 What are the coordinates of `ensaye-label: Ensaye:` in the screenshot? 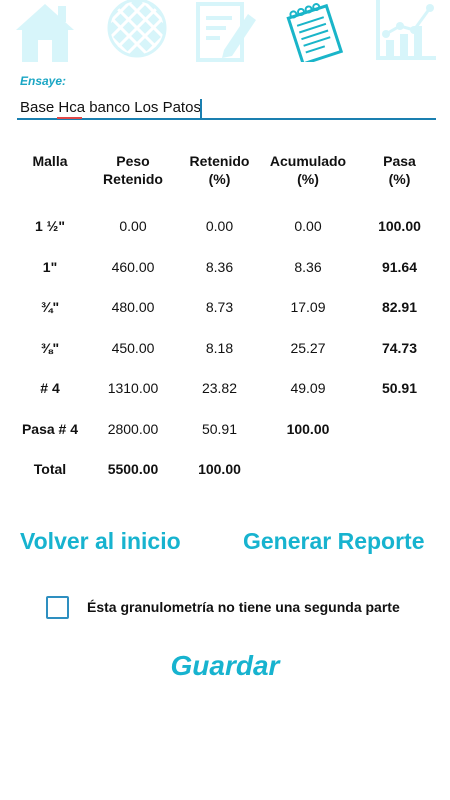 It's located at (43, 81).